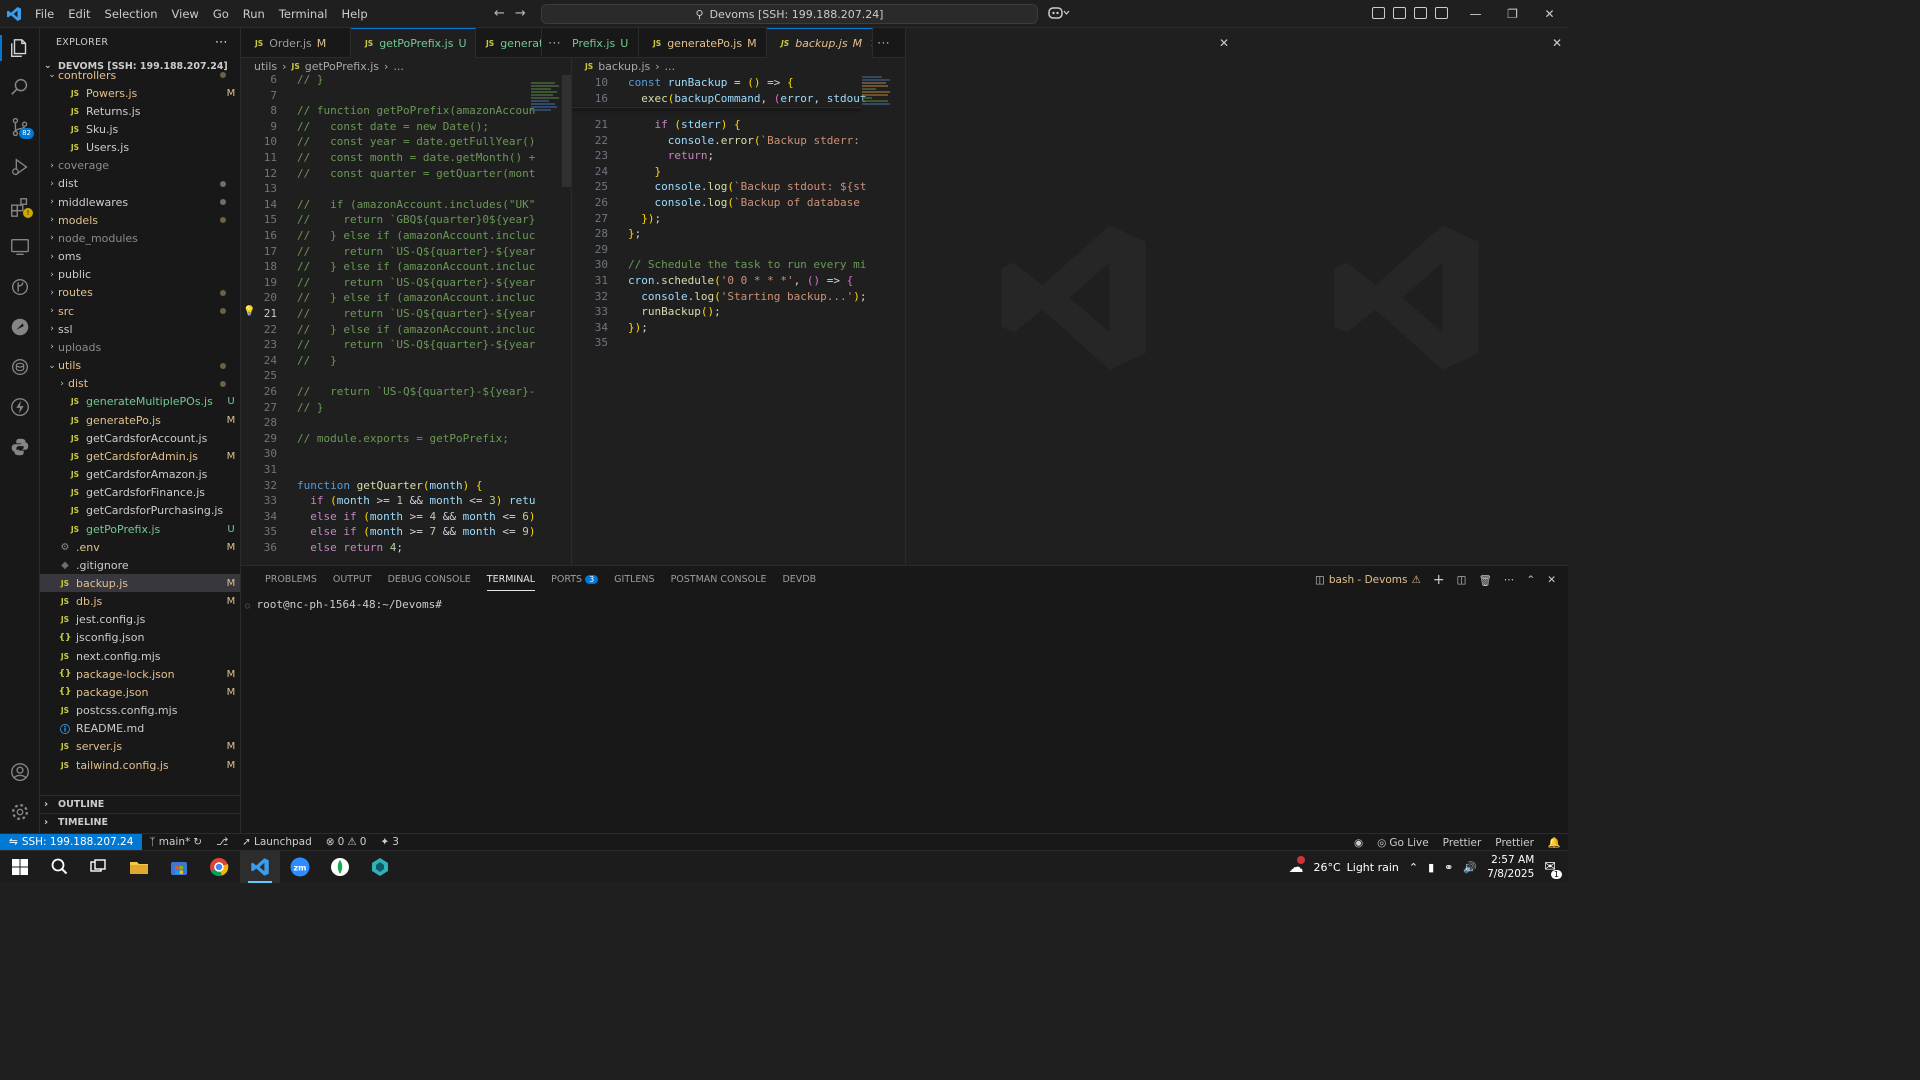 Image resolution: width=1920 pixels, height=1080 pixels. Describe the element at coordinates (20, 327) in the screenshot. I see `postman-icon` at that location.